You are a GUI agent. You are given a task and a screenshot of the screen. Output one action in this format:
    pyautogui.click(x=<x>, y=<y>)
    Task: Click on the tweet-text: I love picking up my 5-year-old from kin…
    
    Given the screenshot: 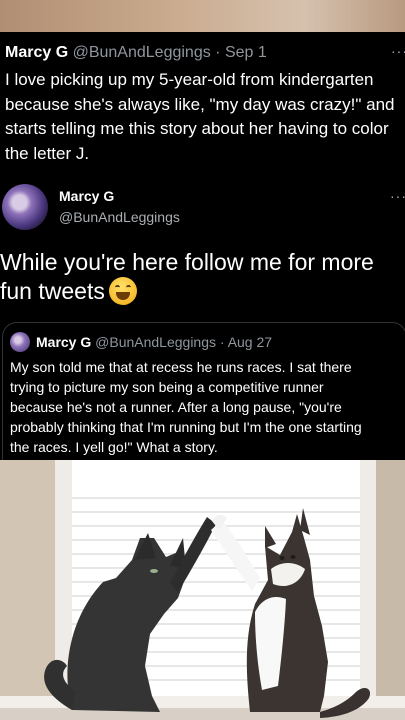 What is the action you would take?
    pyautogui.click(x=200, y=116)
    